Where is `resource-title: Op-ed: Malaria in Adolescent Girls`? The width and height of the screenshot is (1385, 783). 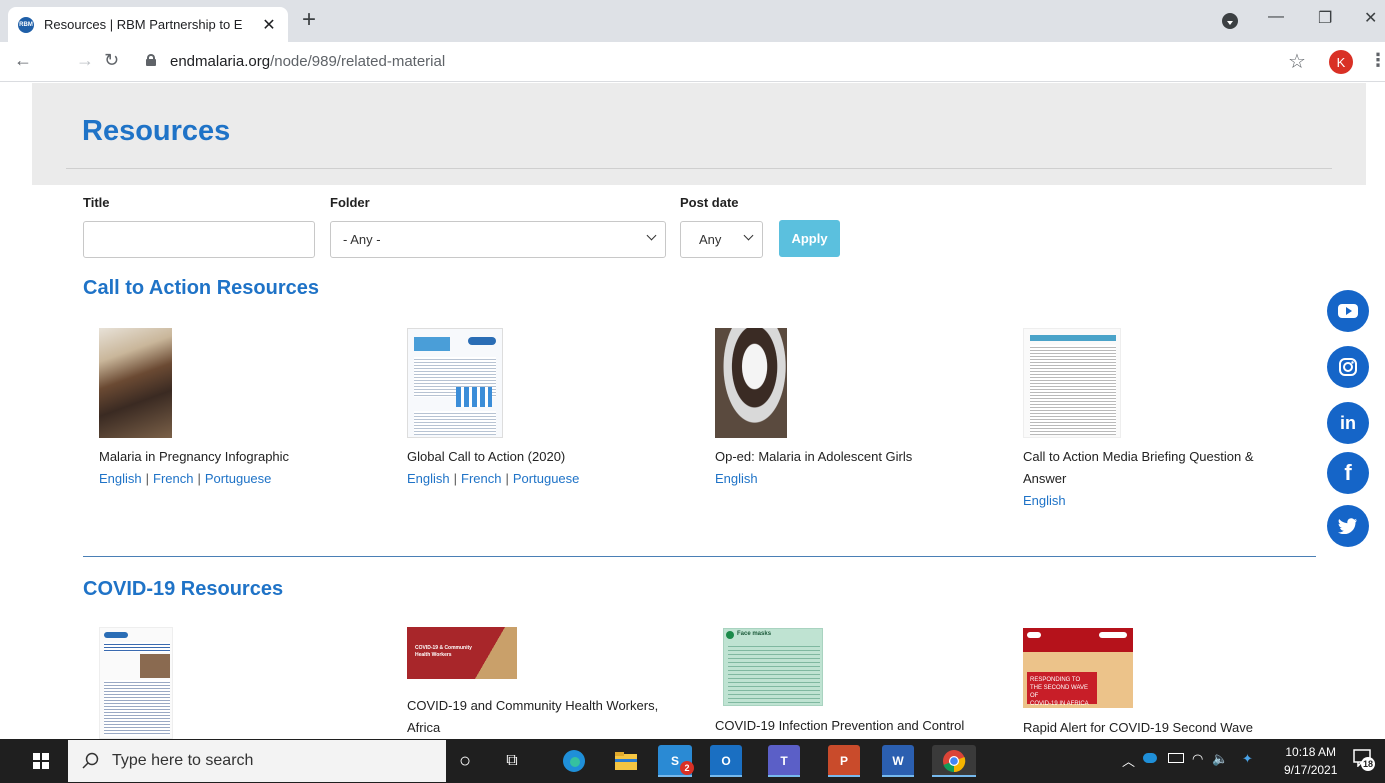
resource-title: Op-ed: Malaria in Adolescent Girls is located at coordinates (814, 456).